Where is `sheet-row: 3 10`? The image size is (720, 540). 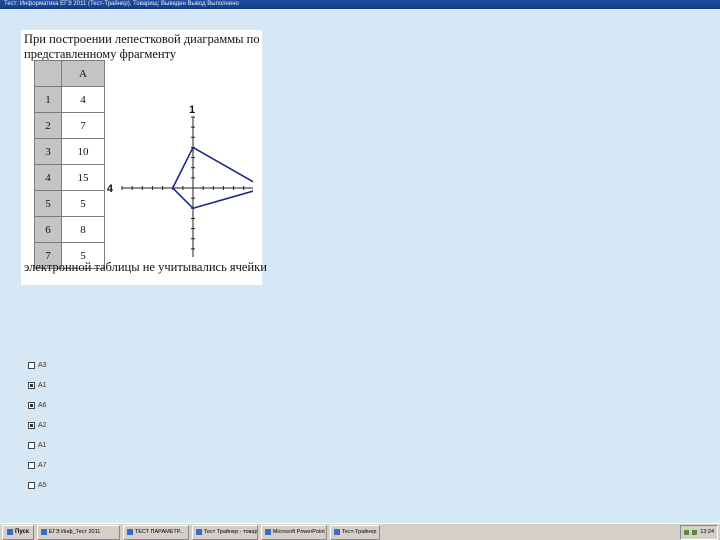 sheet-row: 3 10 is located at coordinates (69, 151).